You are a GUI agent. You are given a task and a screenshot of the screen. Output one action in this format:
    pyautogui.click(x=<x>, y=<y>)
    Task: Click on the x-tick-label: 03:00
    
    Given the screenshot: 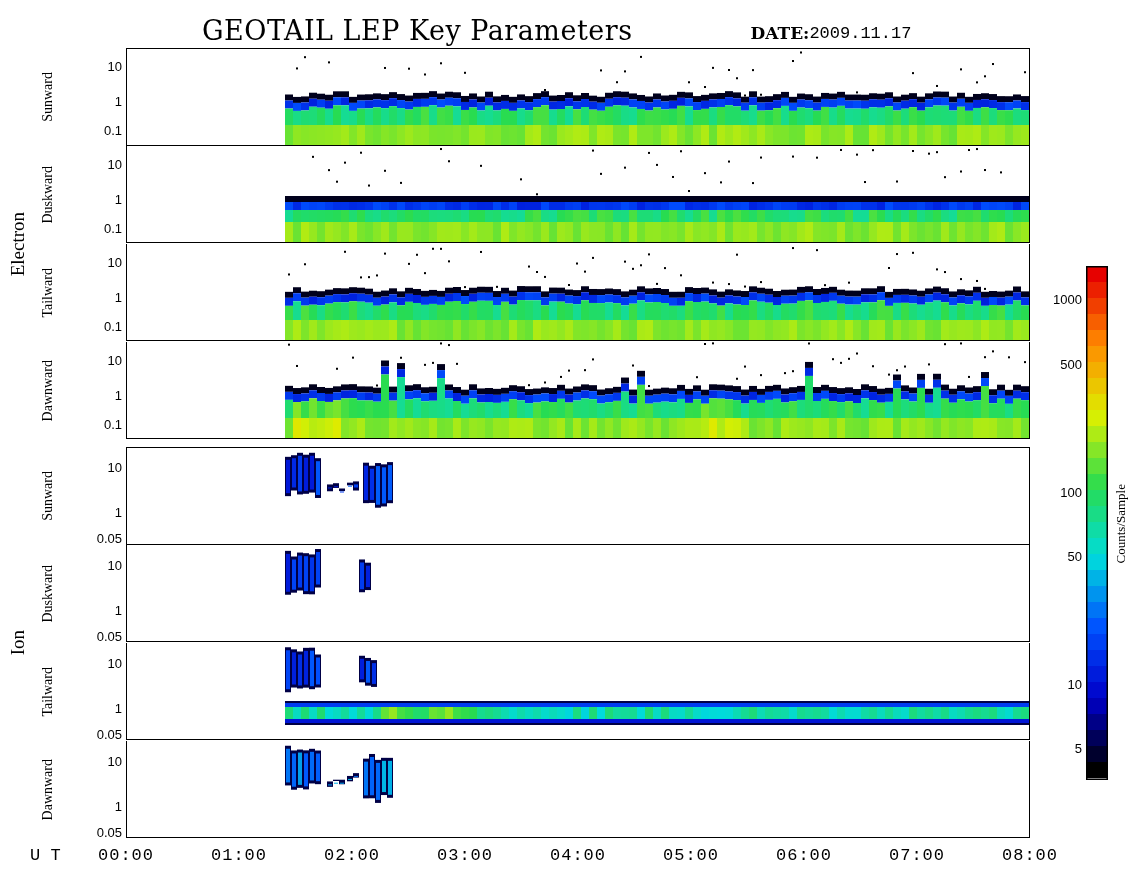 What is the action you would take?
    pyautogui.click(x=465, y=855)
    